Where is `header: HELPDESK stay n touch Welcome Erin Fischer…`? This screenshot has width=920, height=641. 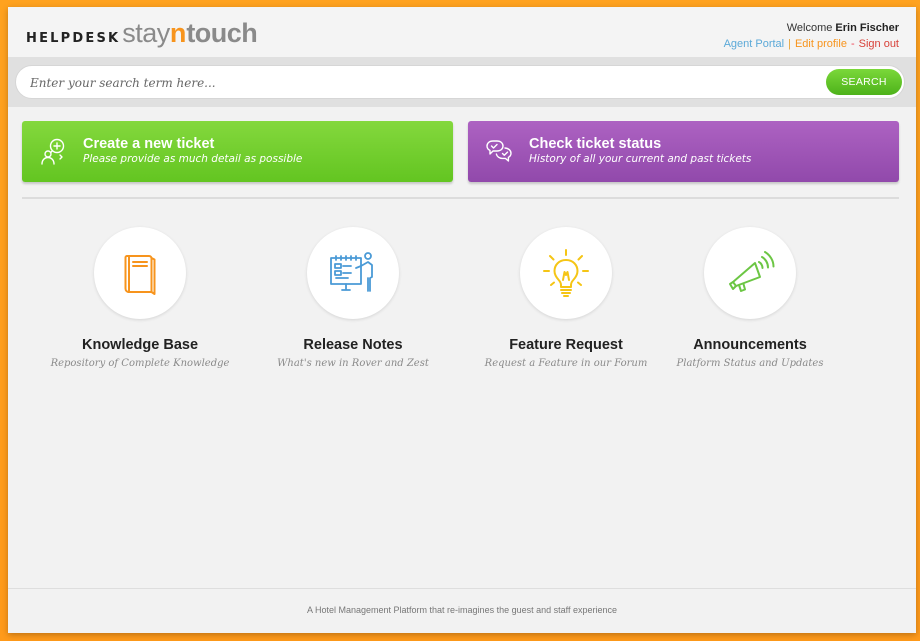
header: HELPDESK stay n touch Welcome Erin Fischer… is located at coordinates (462, 32).